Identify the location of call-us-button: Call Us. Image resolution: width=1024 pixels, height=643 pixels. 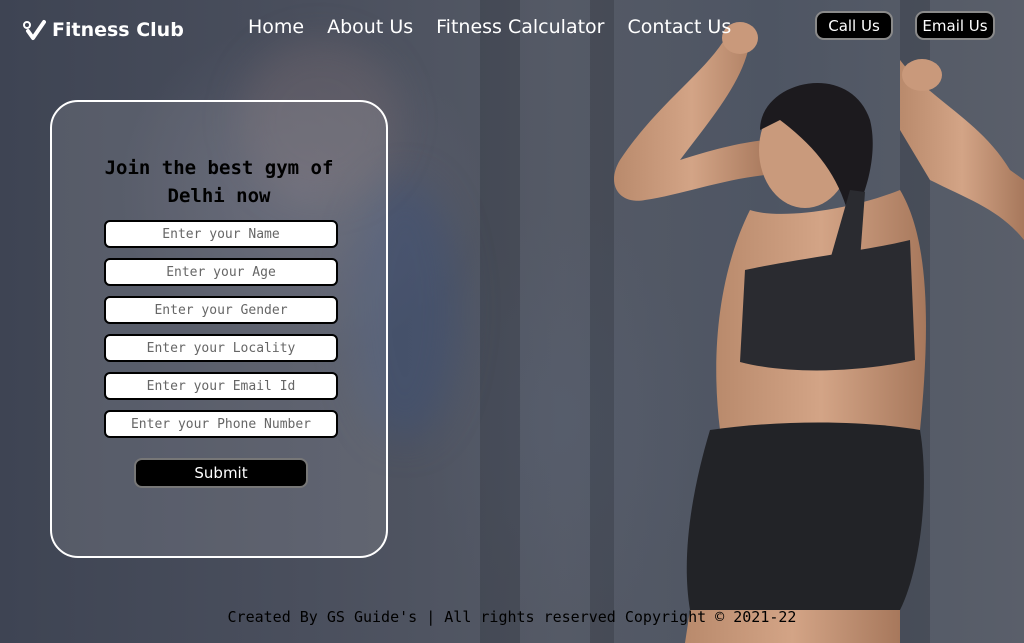
(854, 25).